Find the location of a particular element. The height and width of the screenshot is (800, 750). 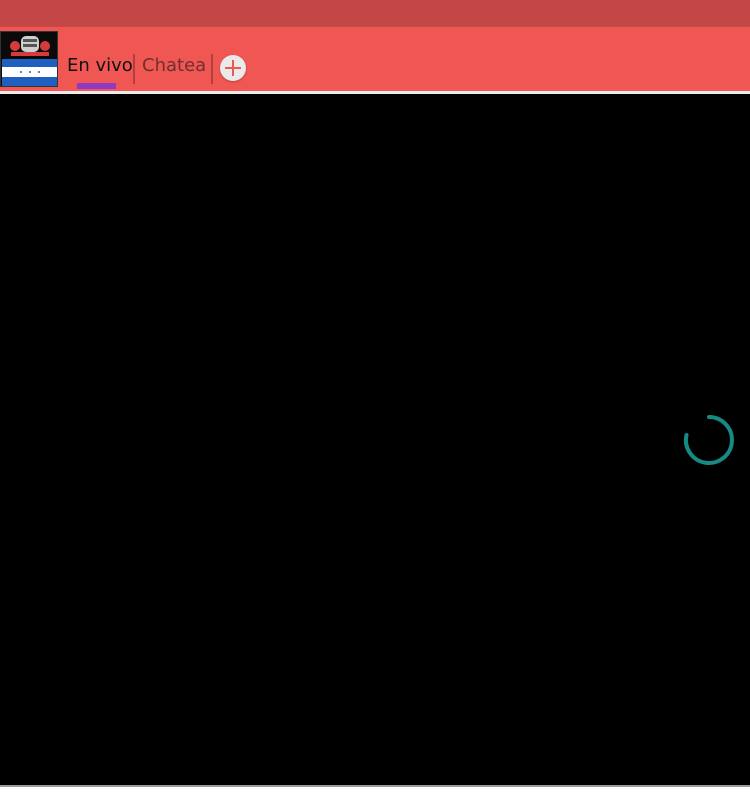

plus-icon is located at coordinates (233, 68).